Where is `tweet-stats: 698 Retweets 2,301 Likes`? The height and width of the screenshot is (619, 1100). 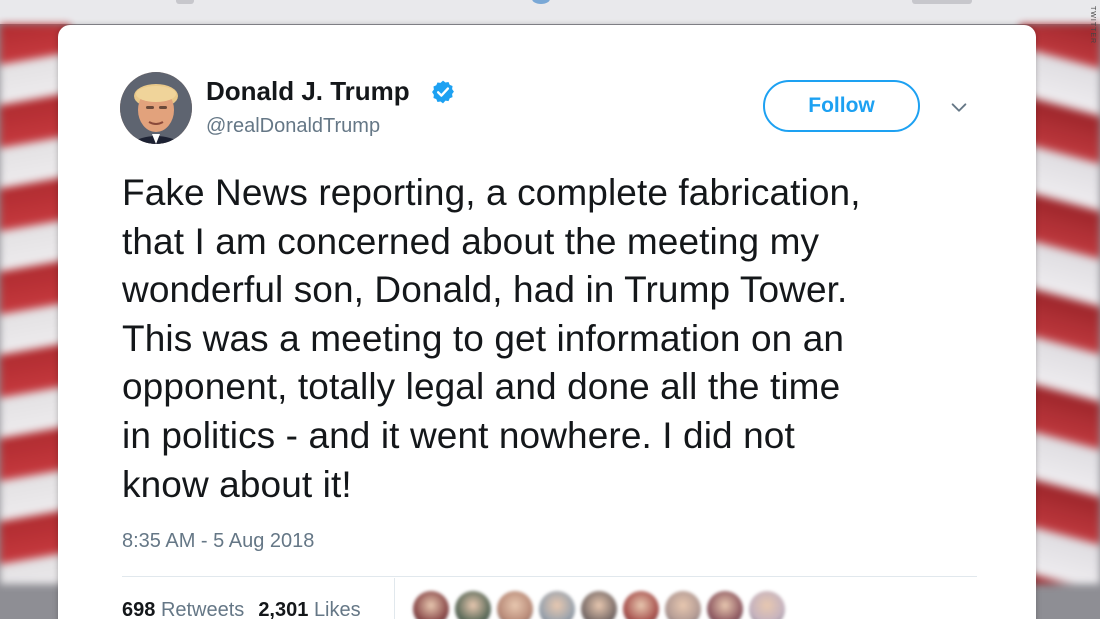
tweet-stats: 698 Retweets 2,301 Likes is located at coordinates (241, 609).